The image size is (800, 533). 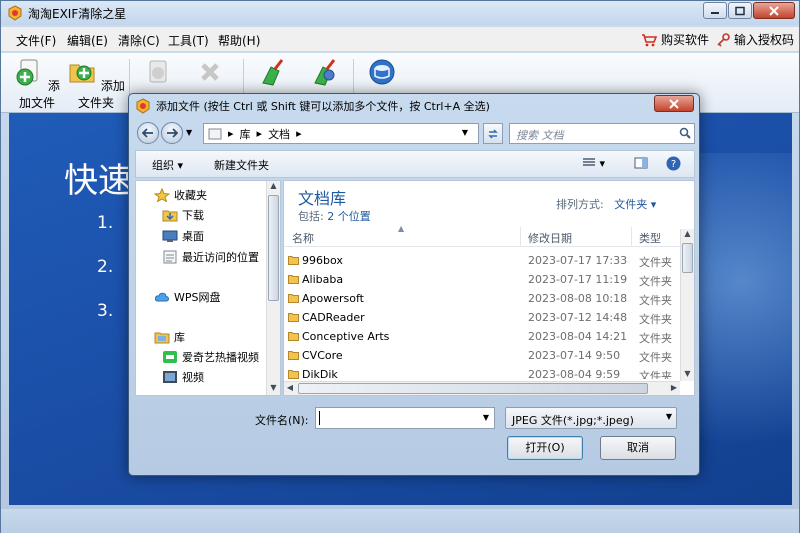 What do you see at coordinates (641, 164) in the screenshot?
I see `preview-pane-button` at bounding box center [641, 164].